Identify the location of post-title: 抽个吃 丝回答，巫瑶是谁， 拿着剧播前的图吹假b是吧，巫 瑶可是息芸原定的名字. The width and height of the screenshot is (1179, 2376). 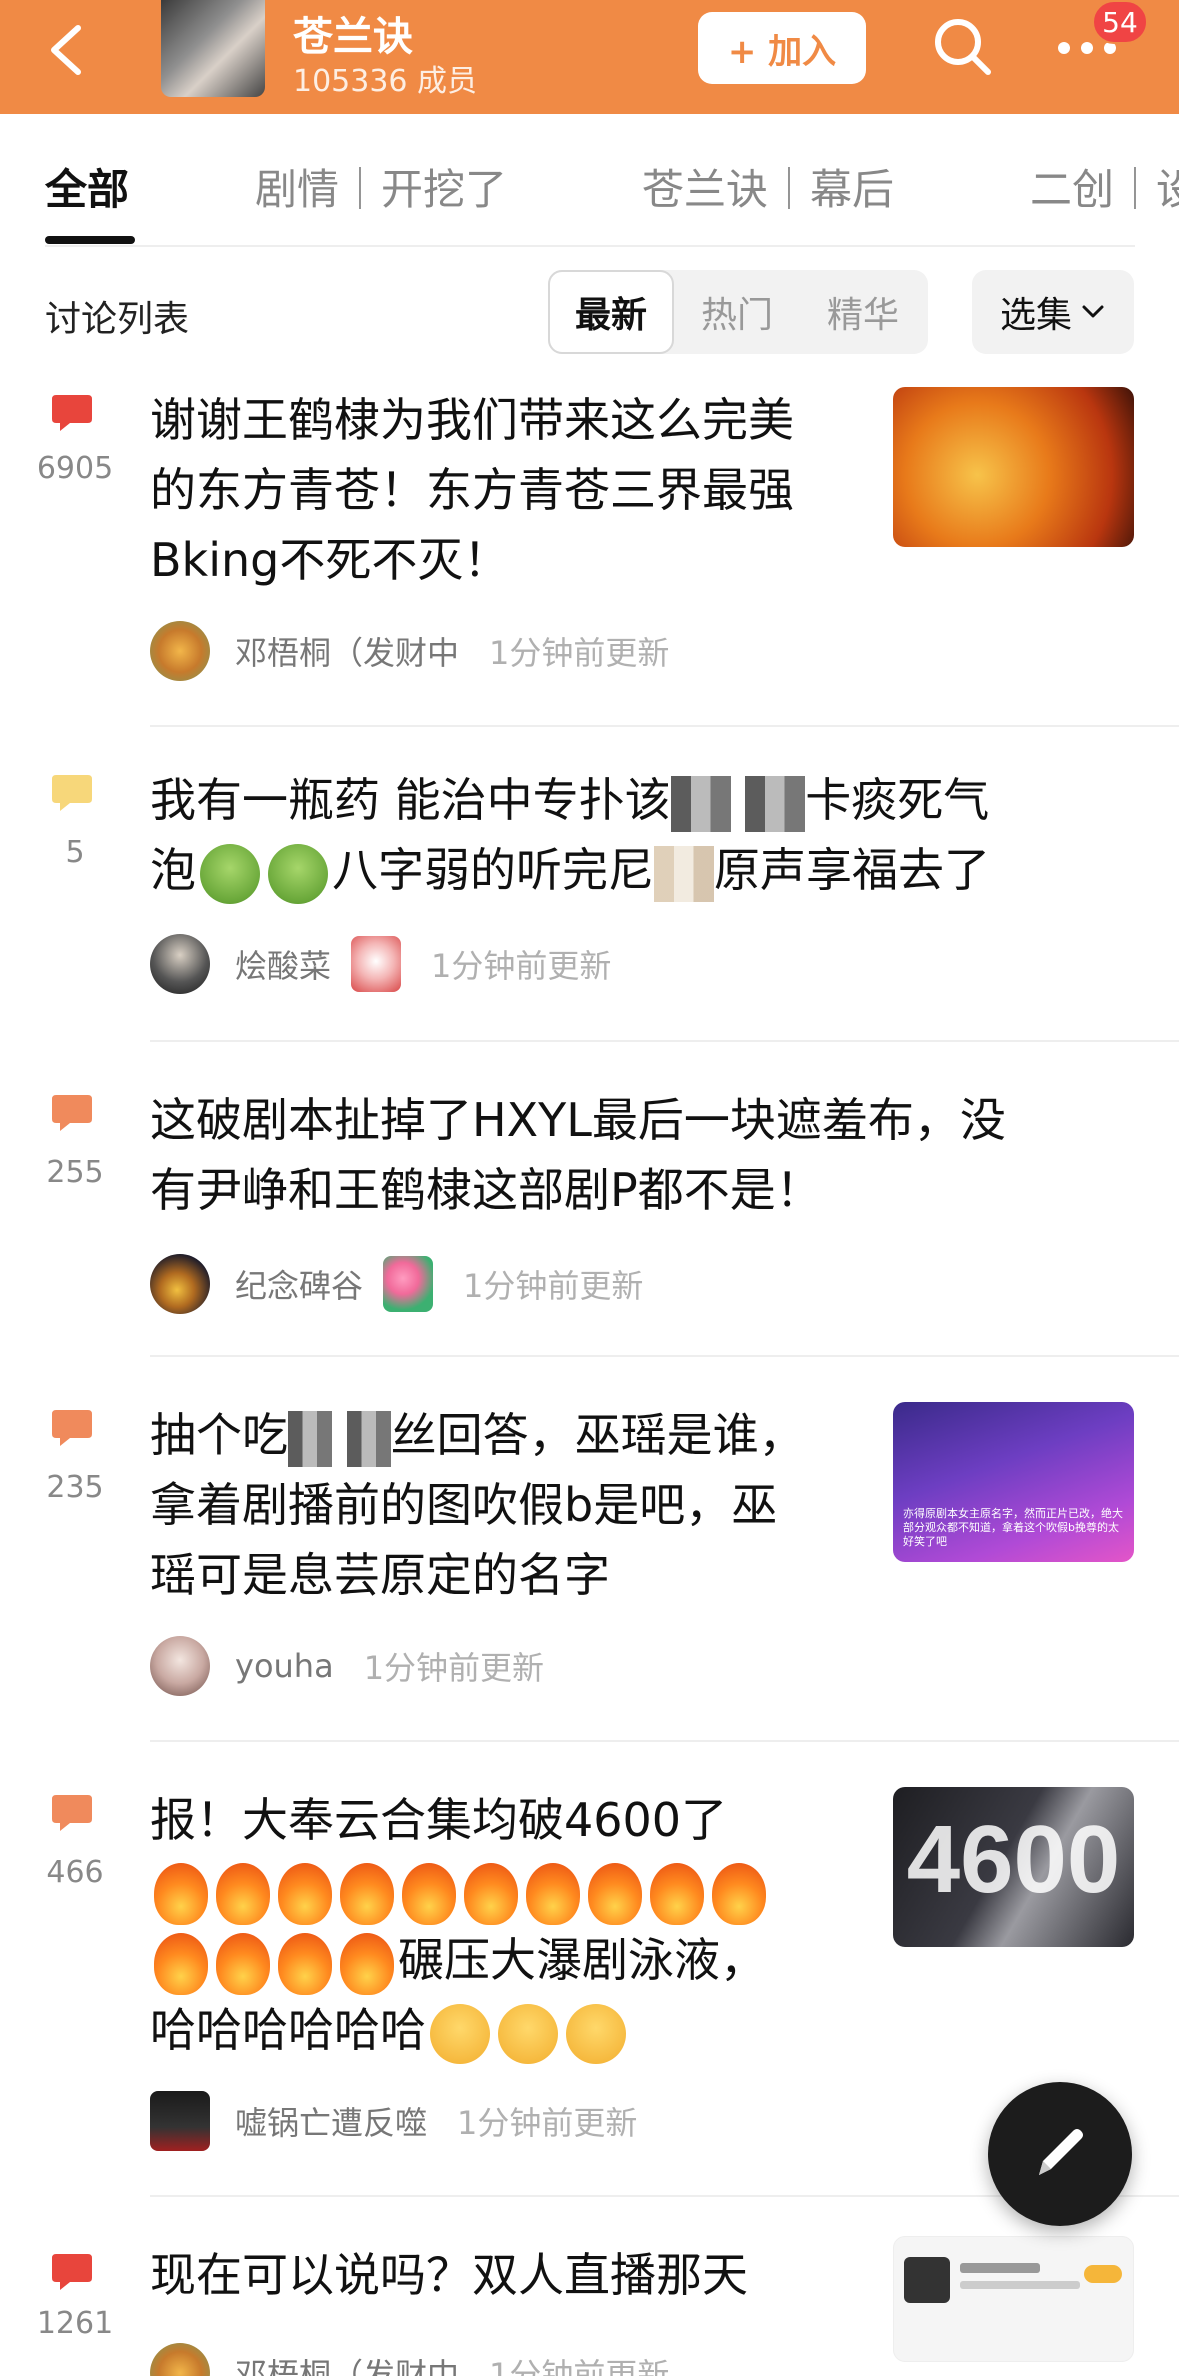
(477, 1505).